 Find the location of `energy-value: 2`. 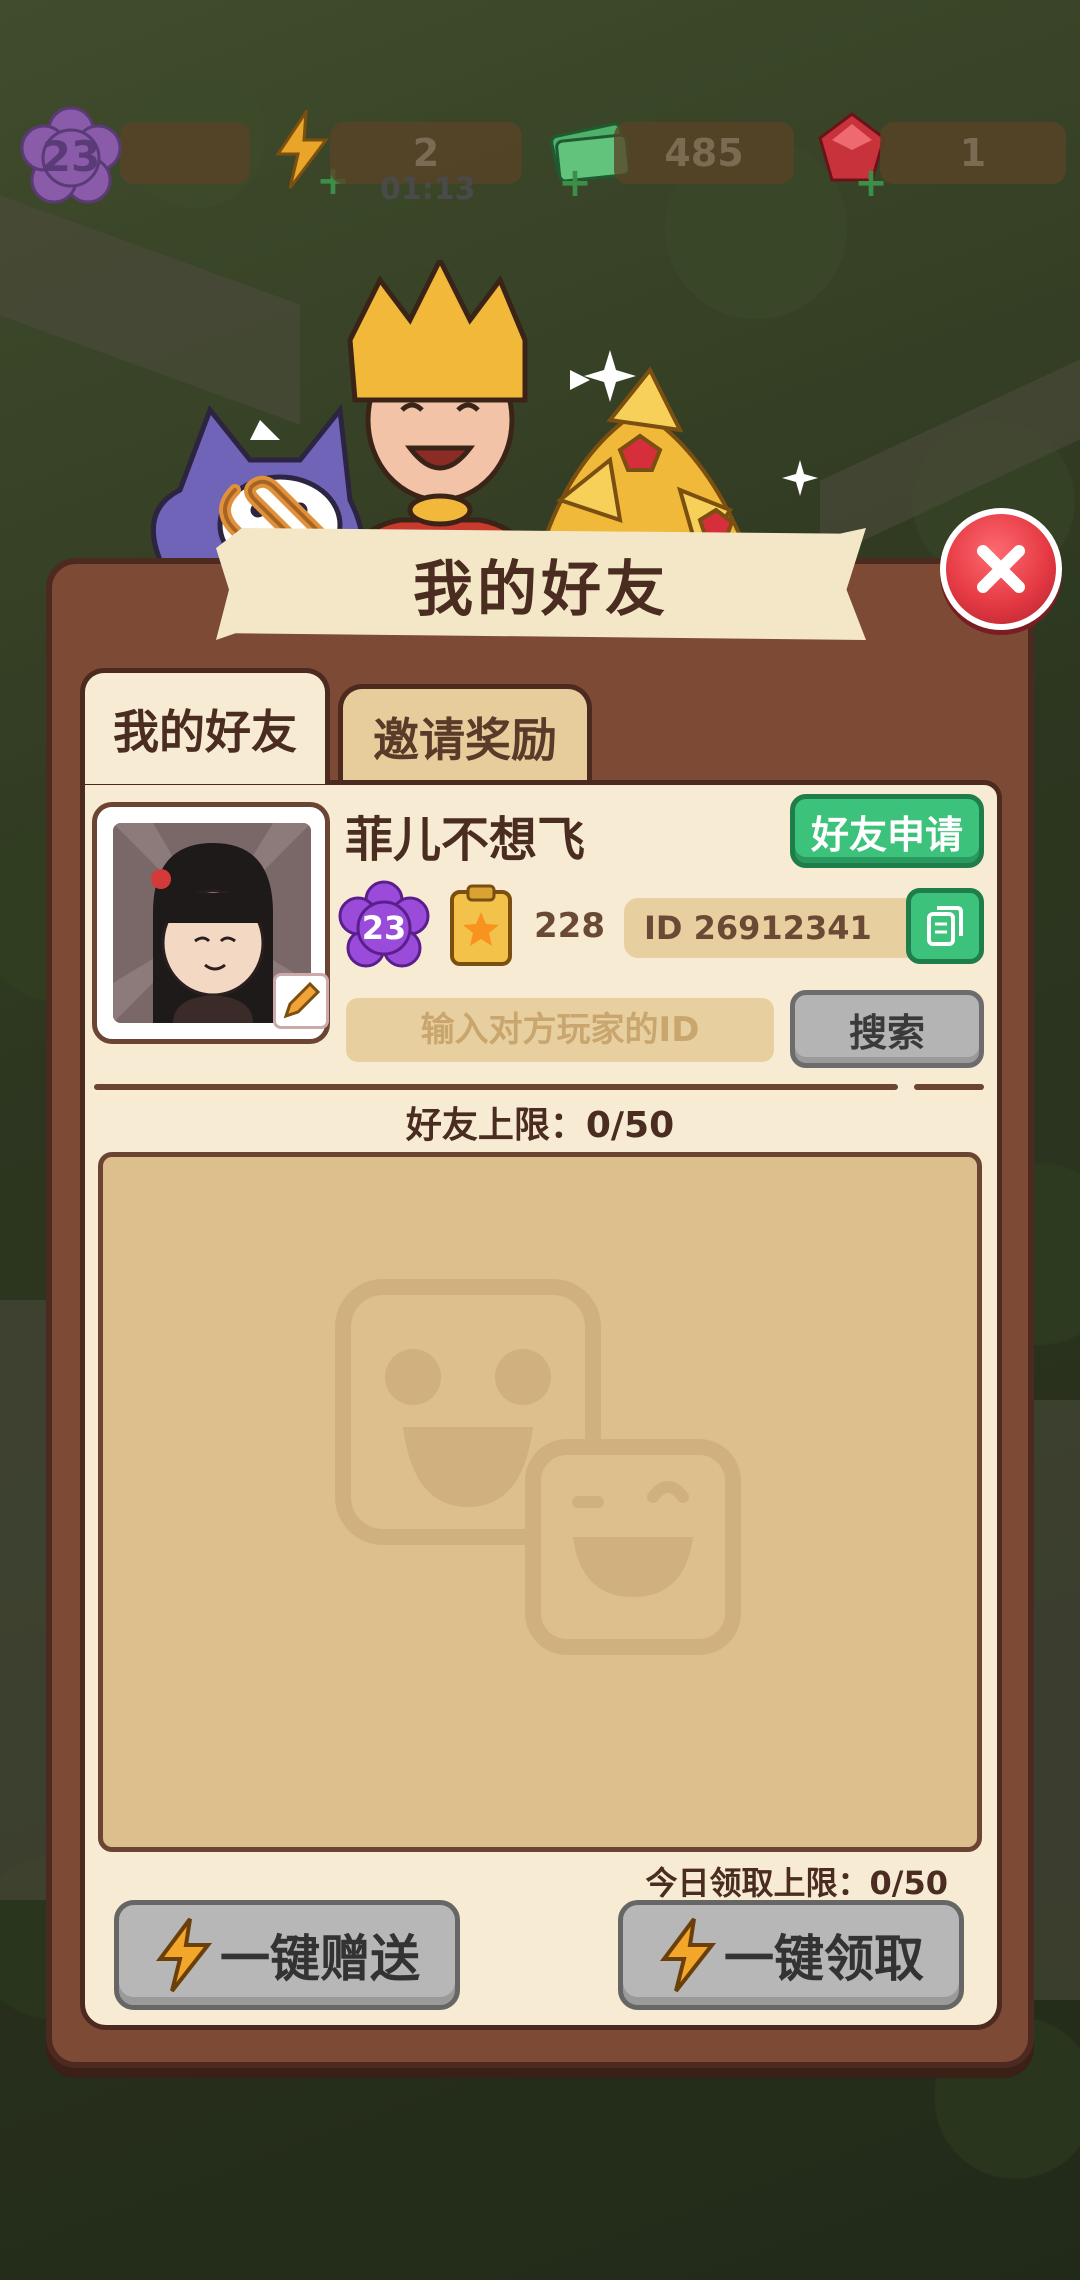

energy-value: 2 is located at coordinates (426, 153).